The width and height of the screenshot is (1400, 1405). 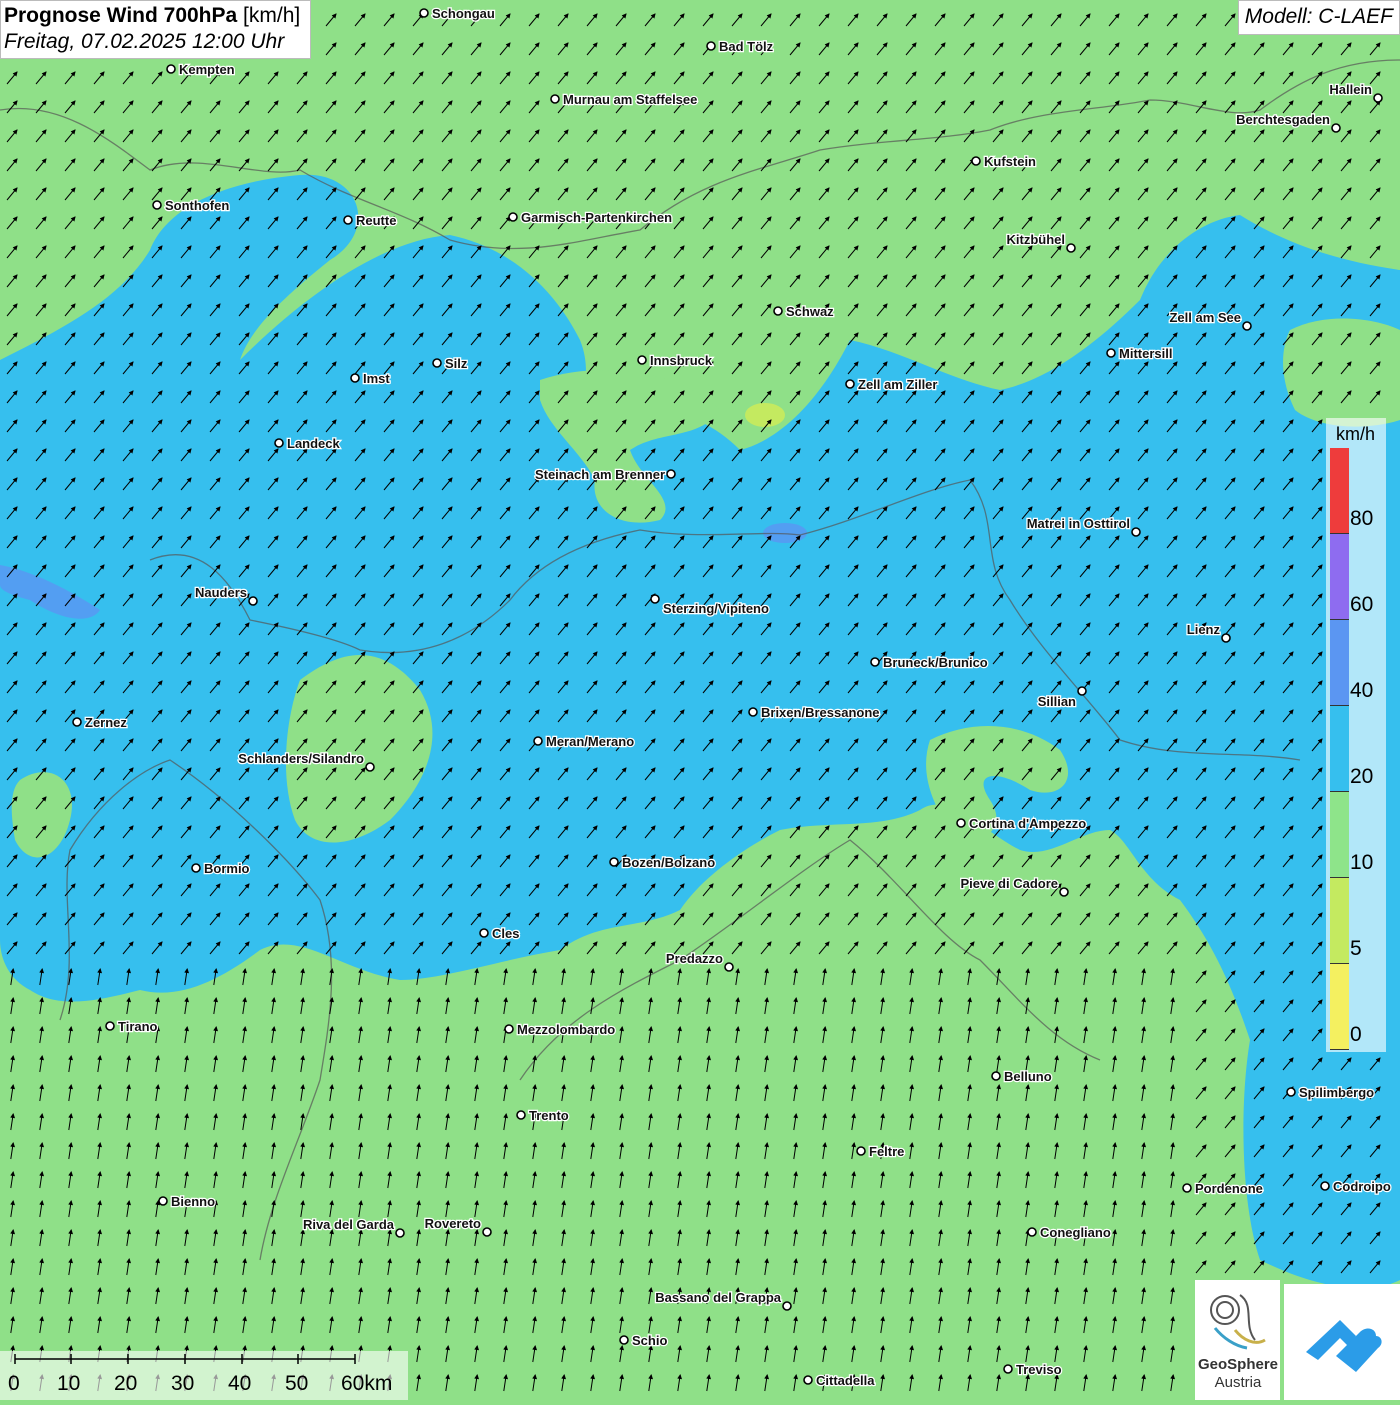 I want to click on city-label: Brixen/Bressanone, so click(x=820, y=712).